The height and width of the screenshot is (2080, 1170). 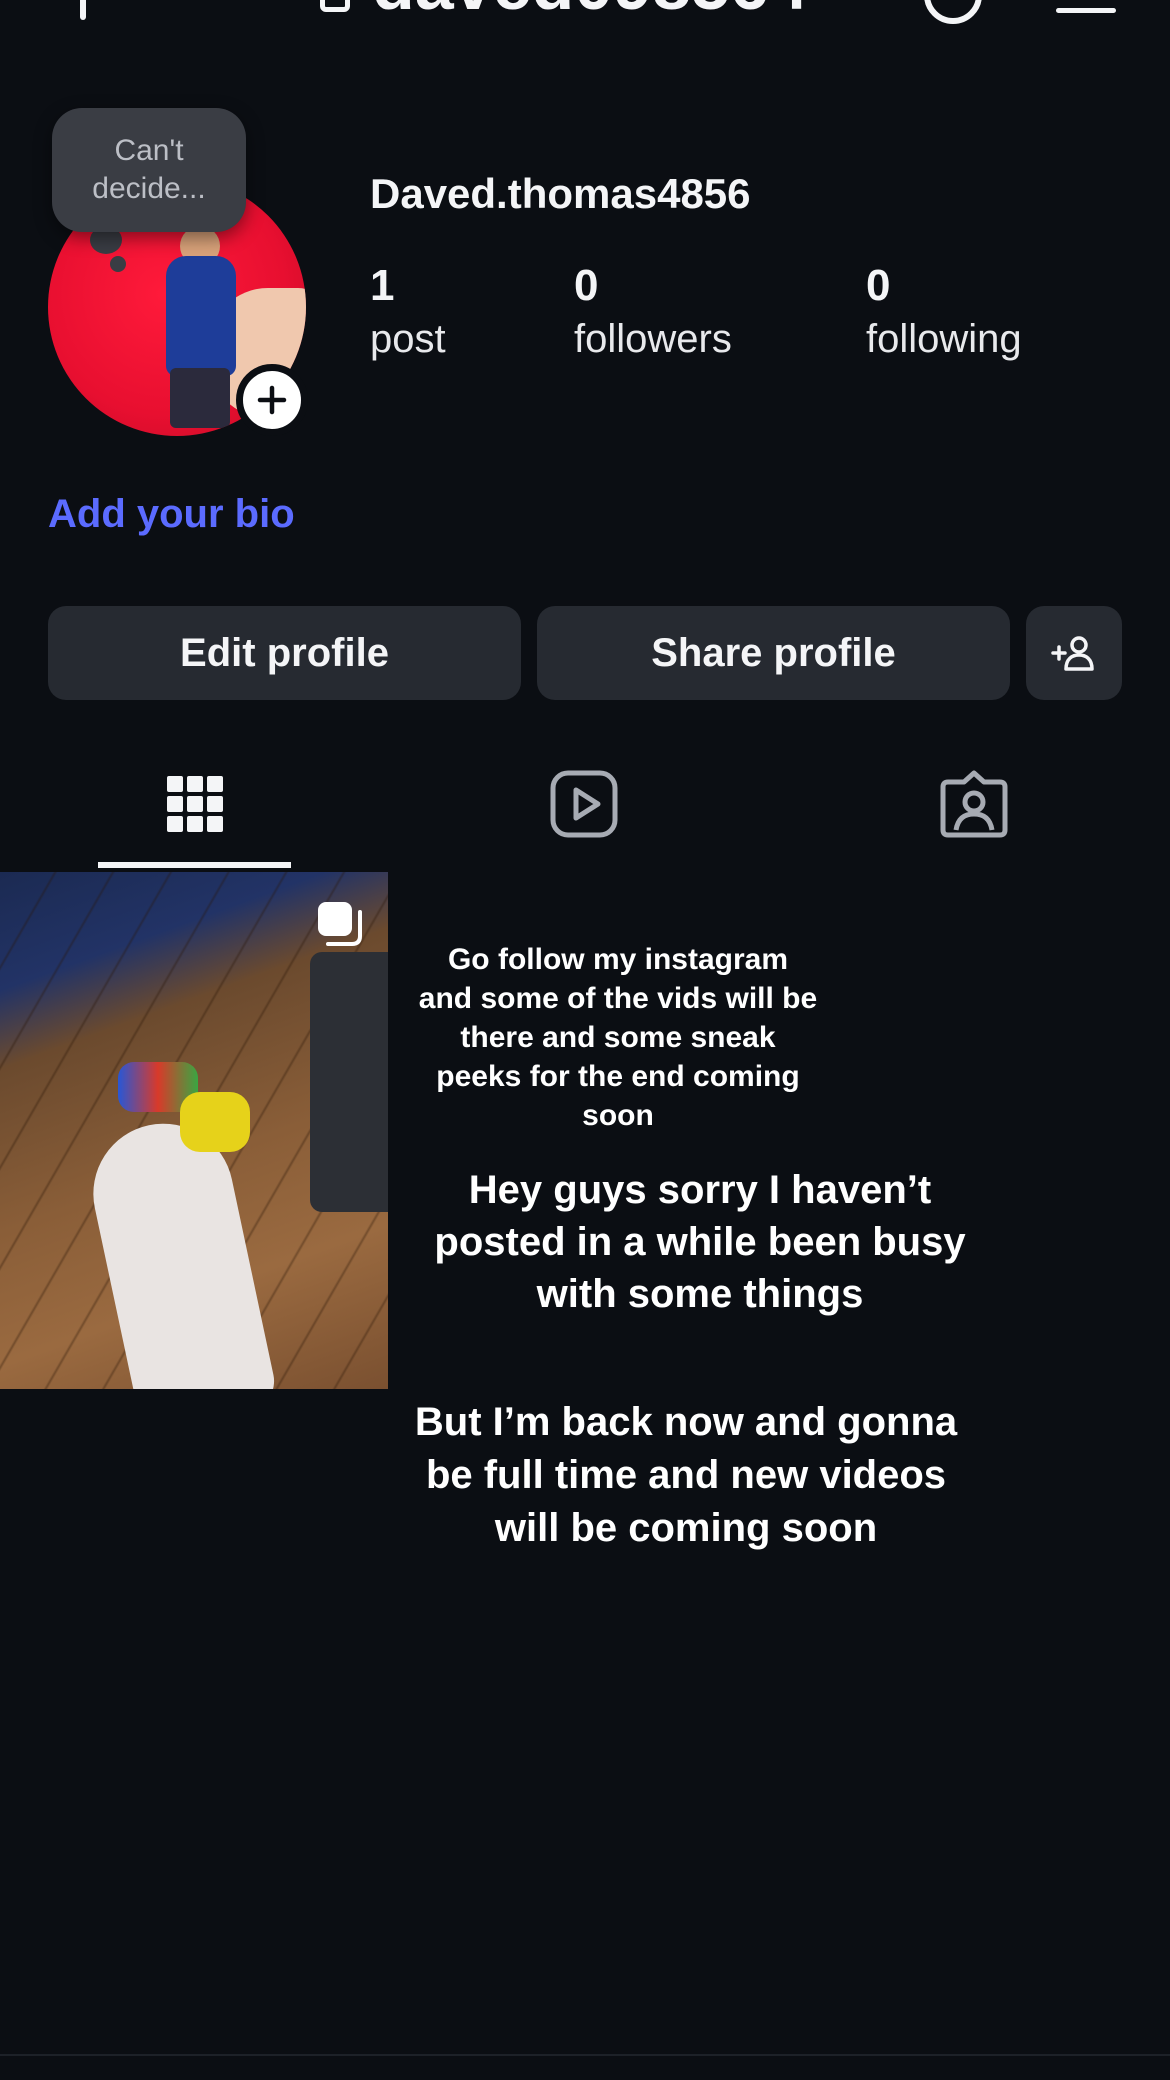 I want to click on plus-icon, so click(x=272, y=400).